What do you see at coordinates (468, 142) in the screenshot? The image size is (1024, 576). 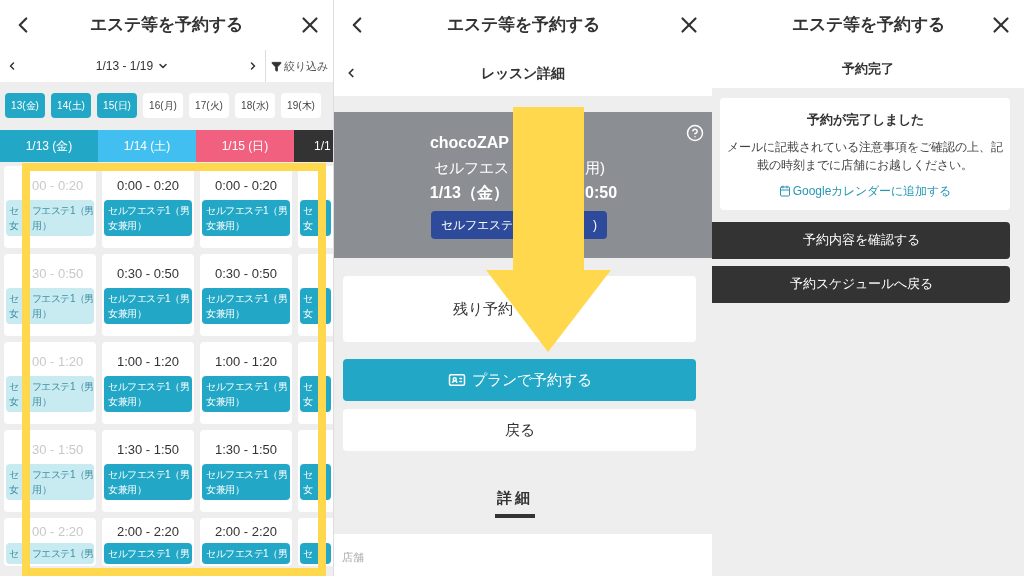 I see `store-name: chocoZAP` at bounding box center [468, 142].